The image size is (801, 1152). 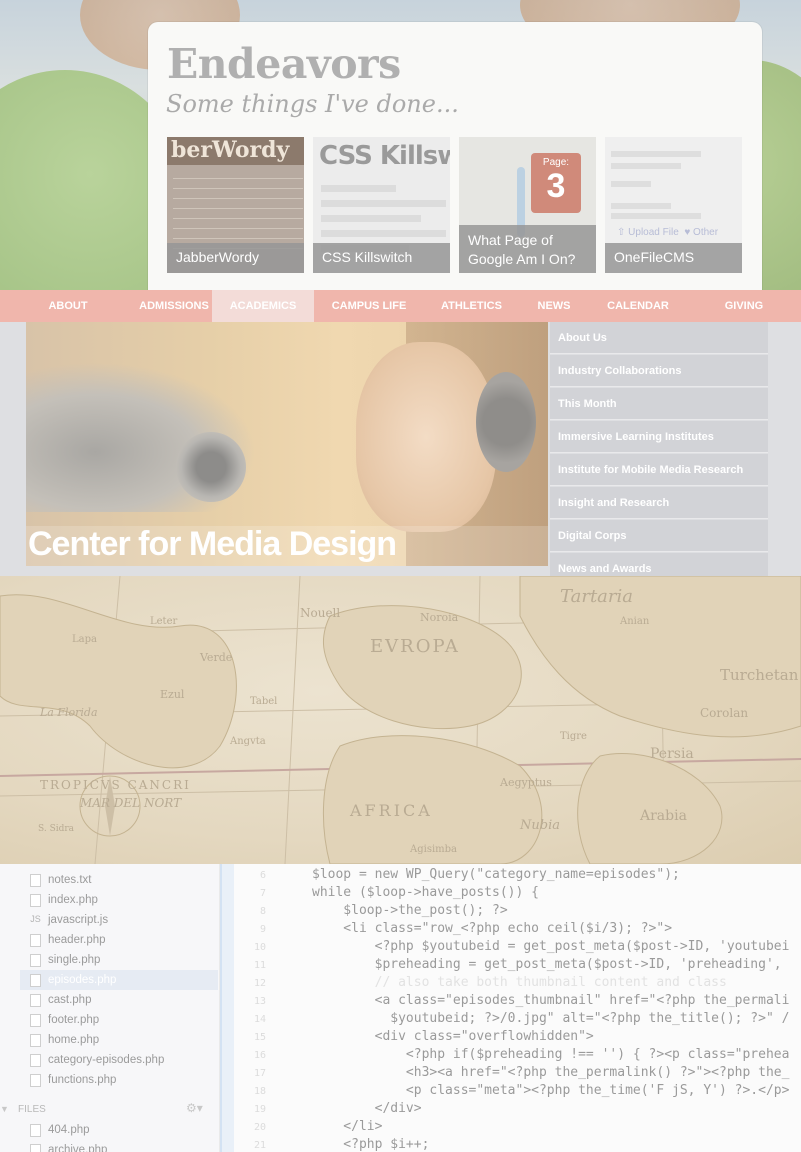 I want to click on gear-icon: ⚙▾, so click(x=194, y=1108).